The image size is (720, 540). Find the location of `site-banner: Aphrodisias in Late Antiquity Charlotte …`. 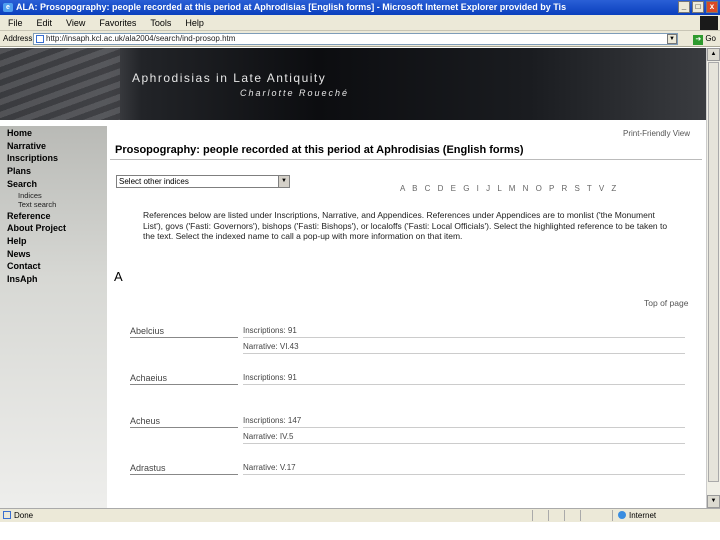

site-banner: Aphrodisias in Late Antiquity Charlotte … is located at coordinates (353, 84).